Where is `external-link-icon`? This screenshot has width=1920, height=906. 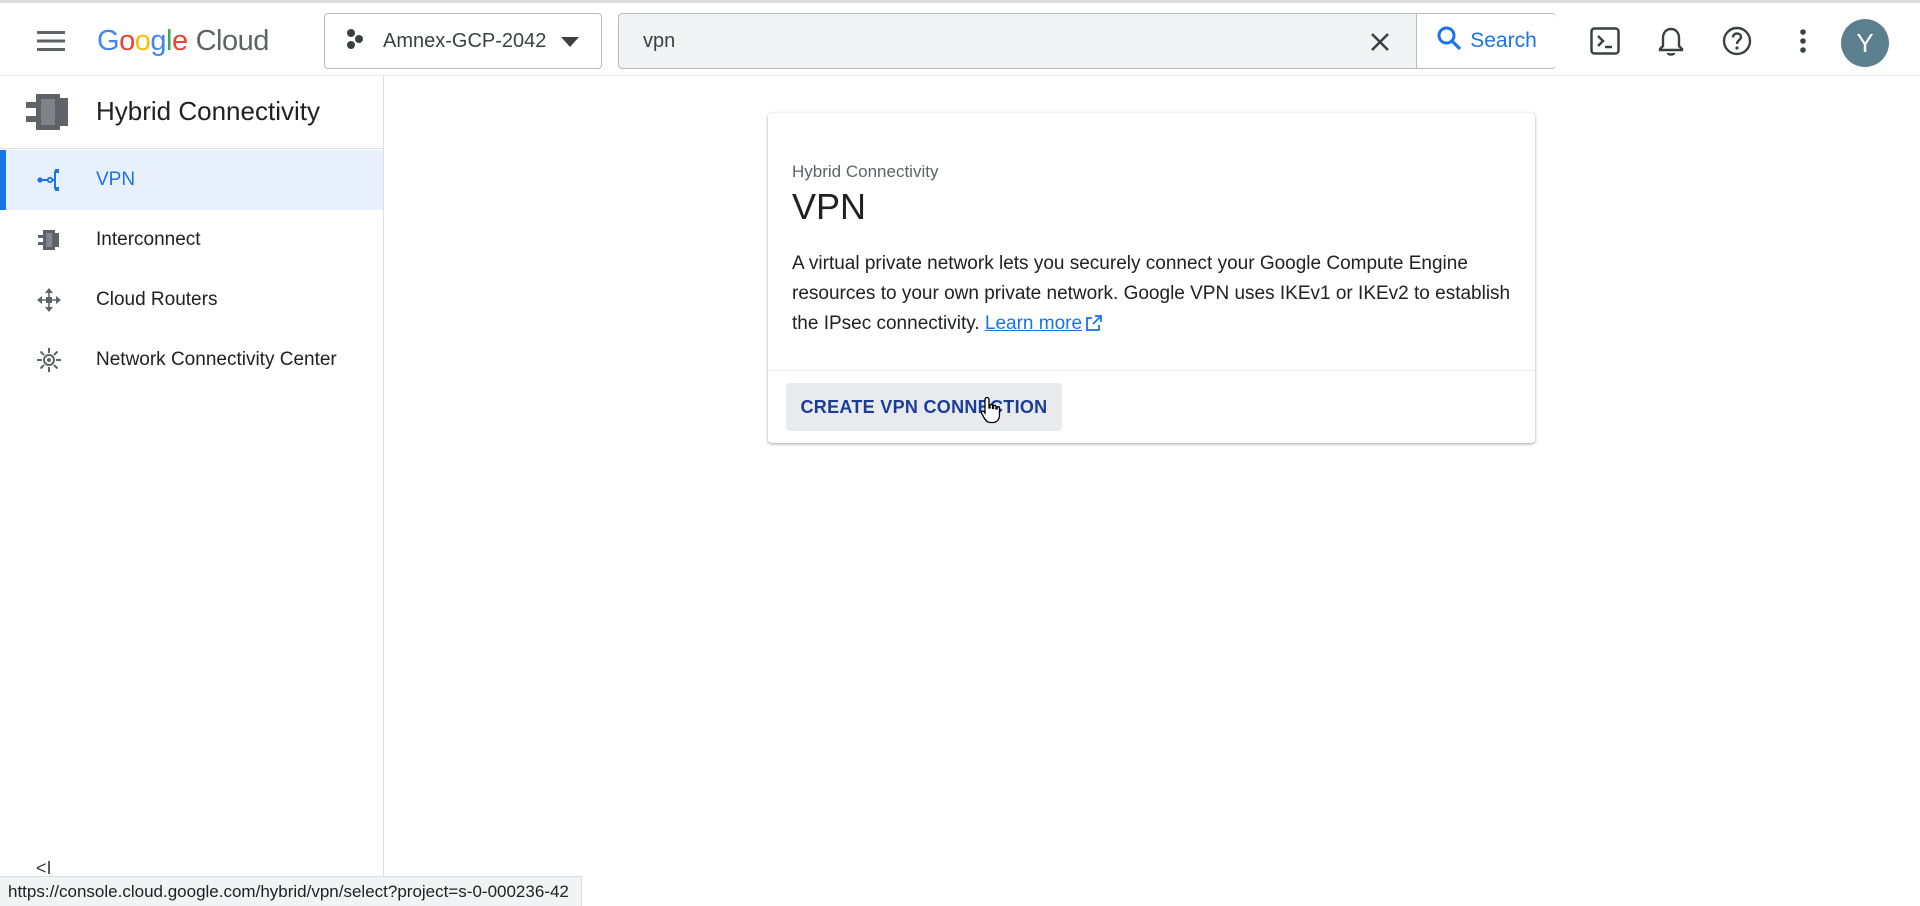 external-link-icon is located at coordinates (1094, 325).